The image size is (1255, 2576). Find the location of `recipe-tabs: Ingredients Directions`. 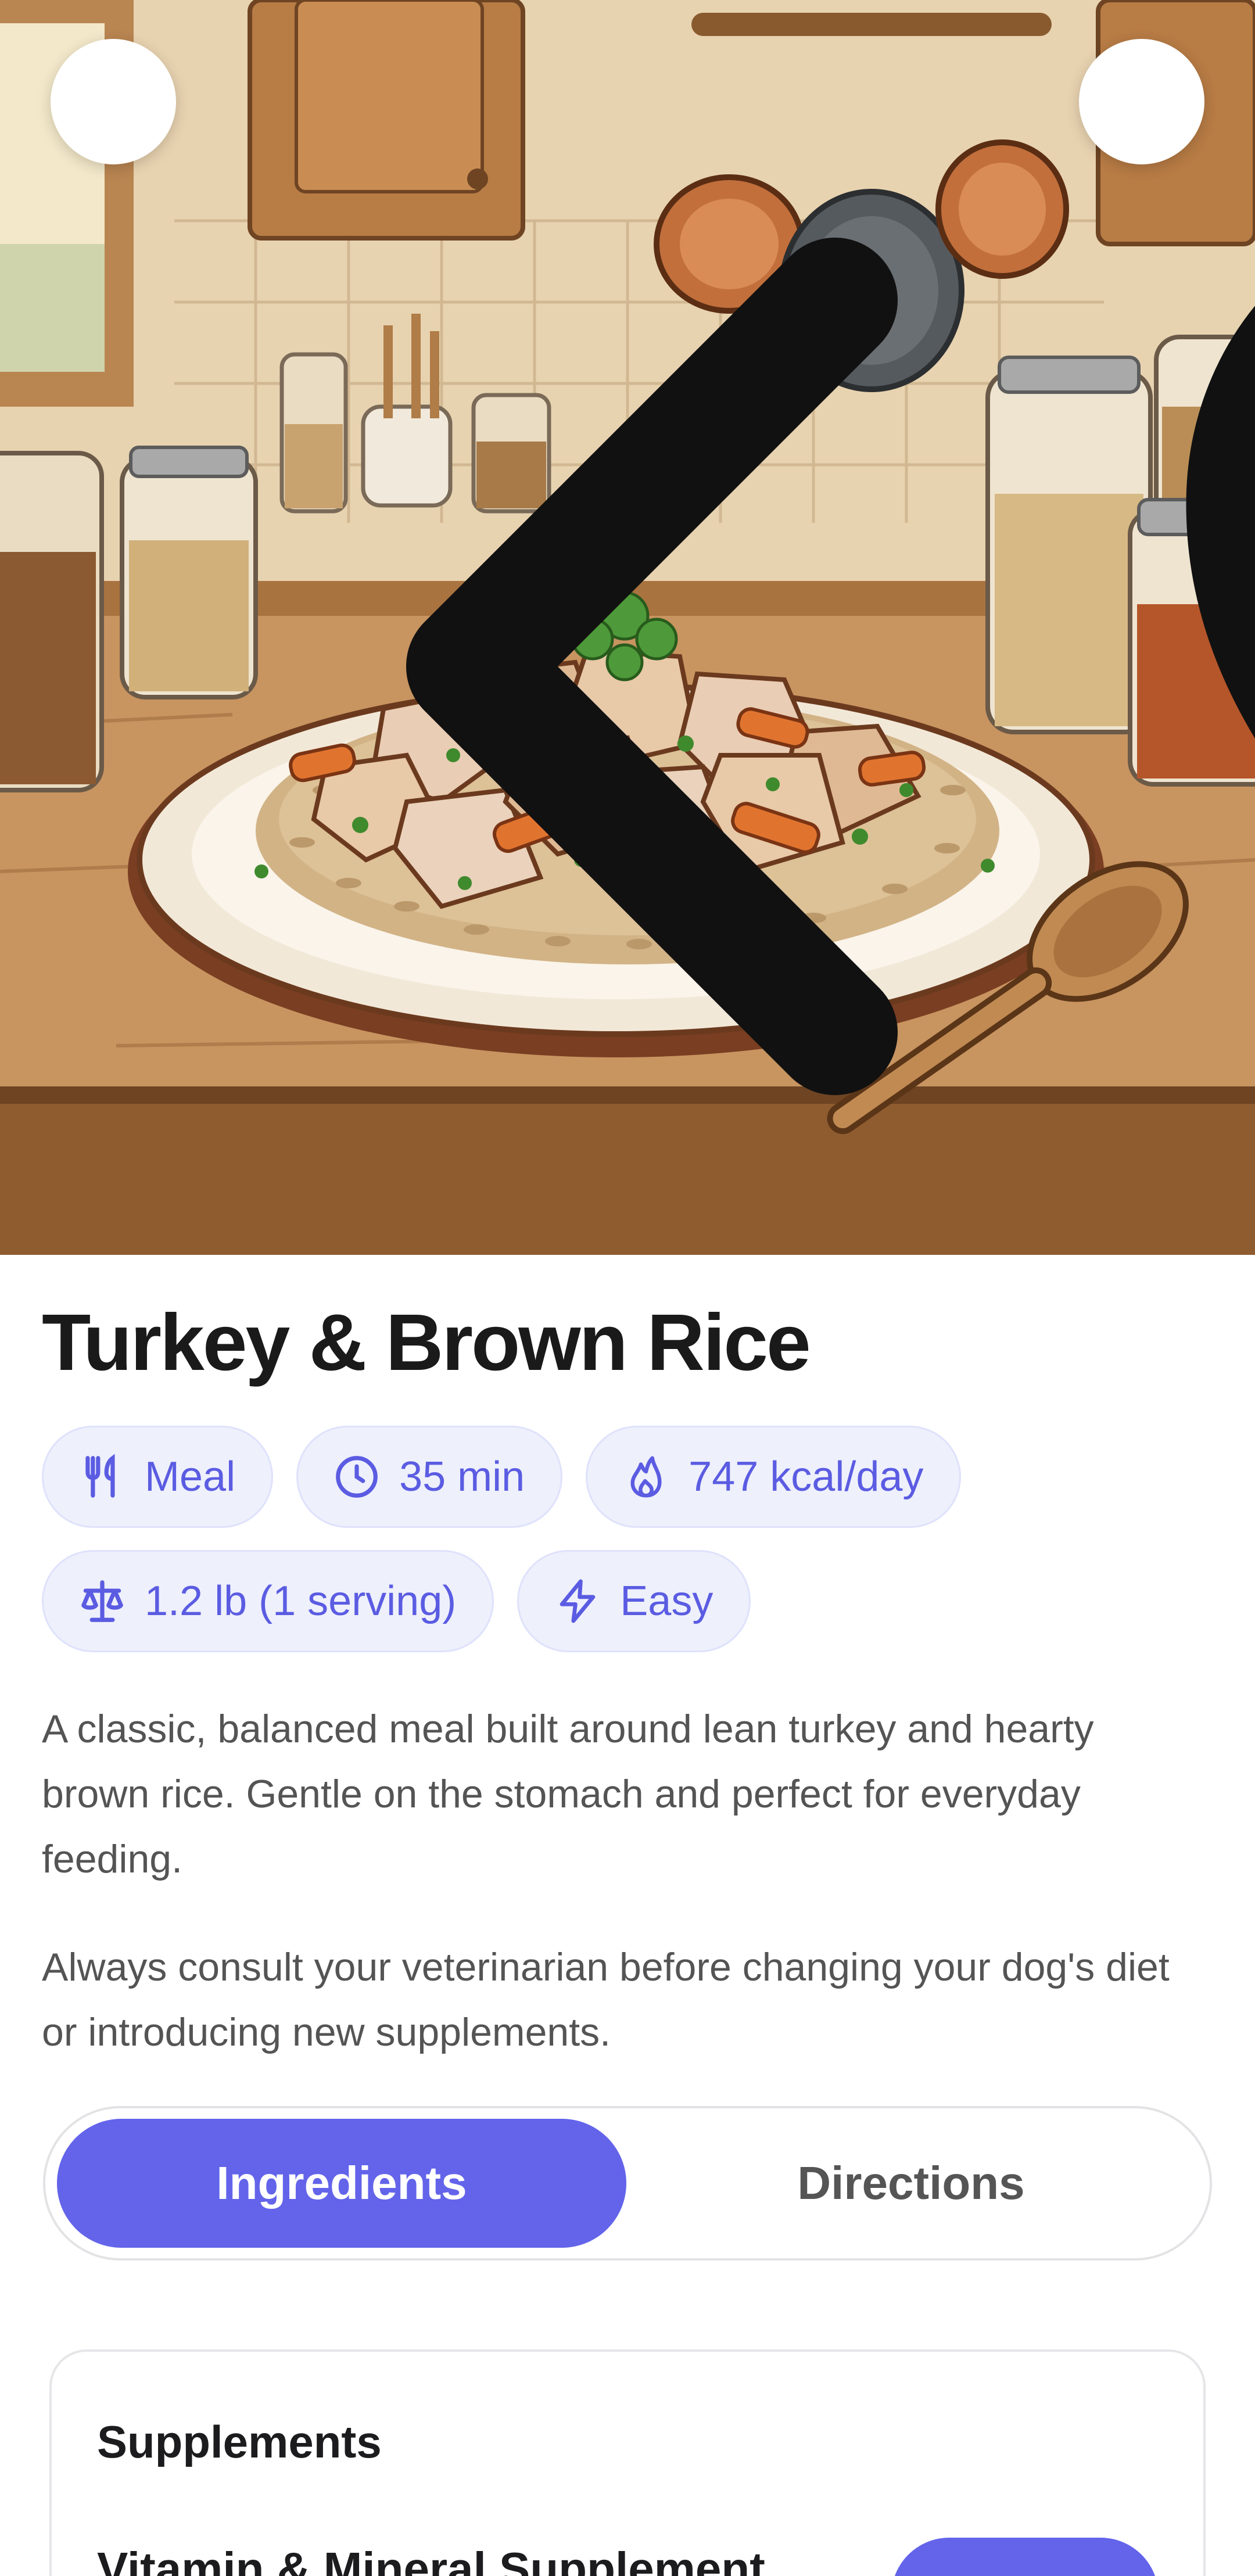

recipe-tabs: Ingredients Directions is located at coordinates (627, 2183).